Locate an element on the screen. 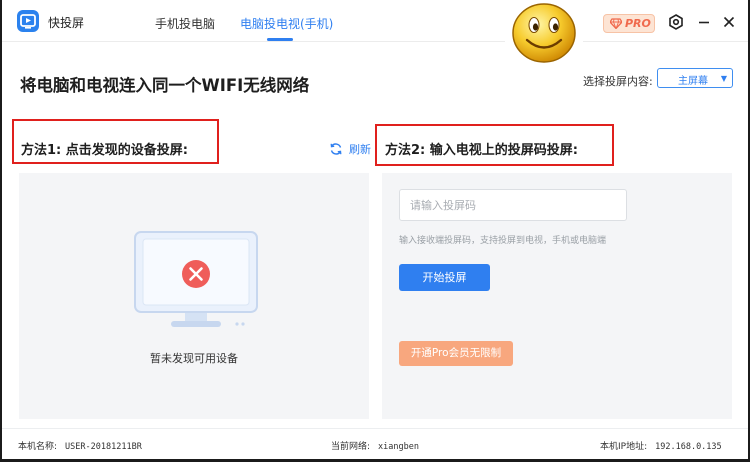 The height and width of the screenshot is (462, 750). pro-badge-label: PRO is located at coordinates (638, 23).